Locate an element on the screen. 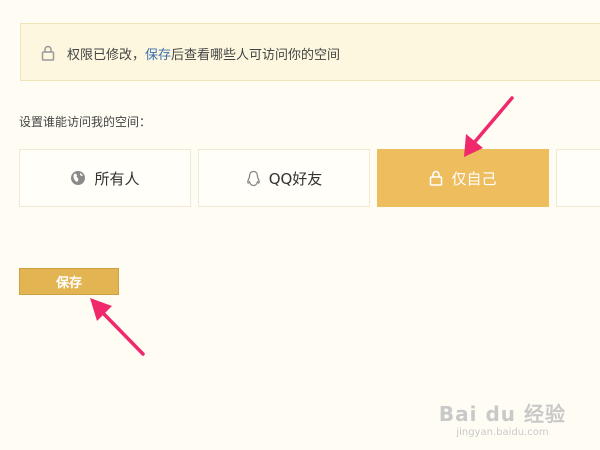 This screenshot has width=600, height=450. watermark-sub: jingyan.baidu.com is located at coordinates (502, 432).